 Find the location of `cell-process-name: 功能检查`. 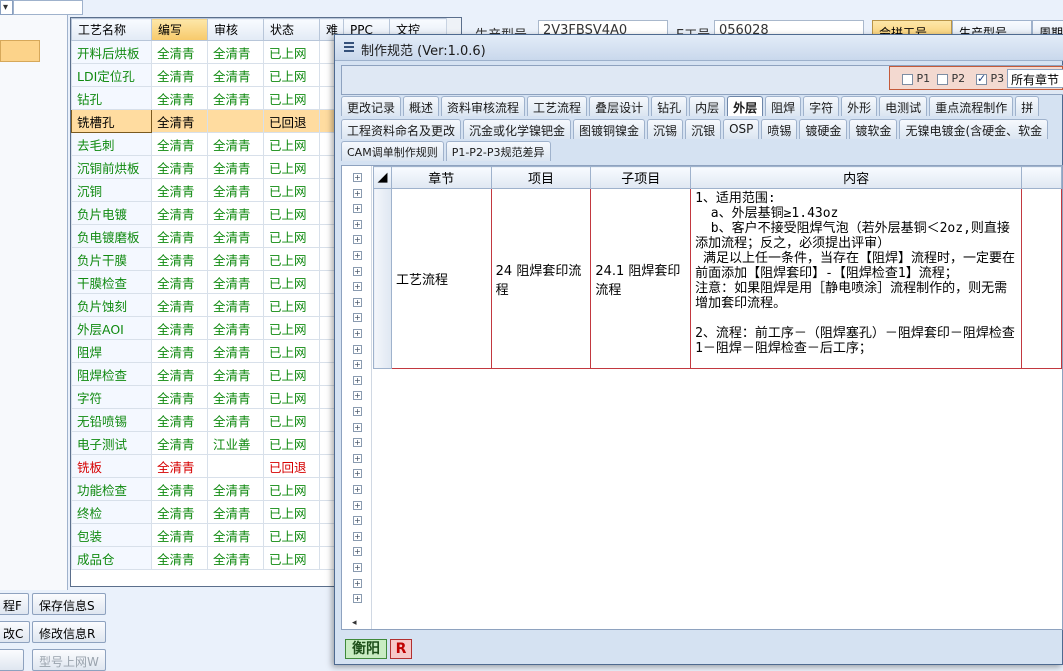

cell-process-name: 功能检查 is located at coordinates (111, 489).